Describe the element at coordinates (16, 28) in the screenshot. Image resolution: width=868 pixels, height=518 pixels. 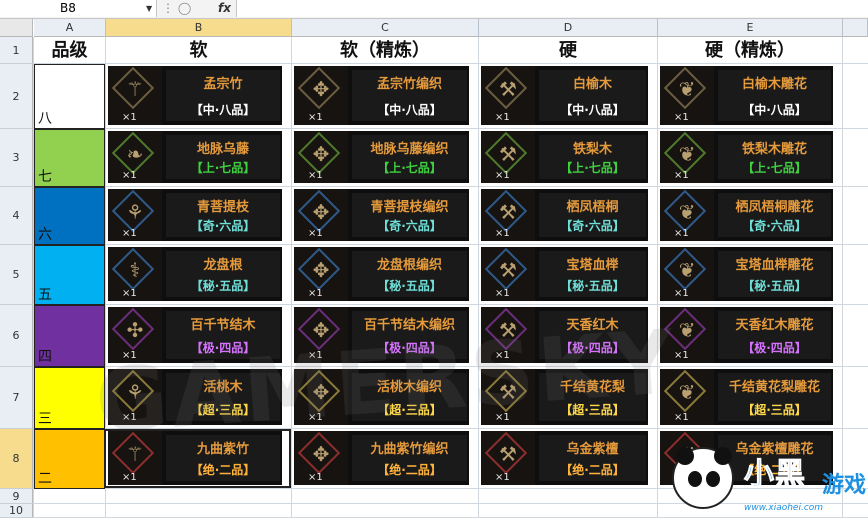
I see `select-all-corner` at that location.